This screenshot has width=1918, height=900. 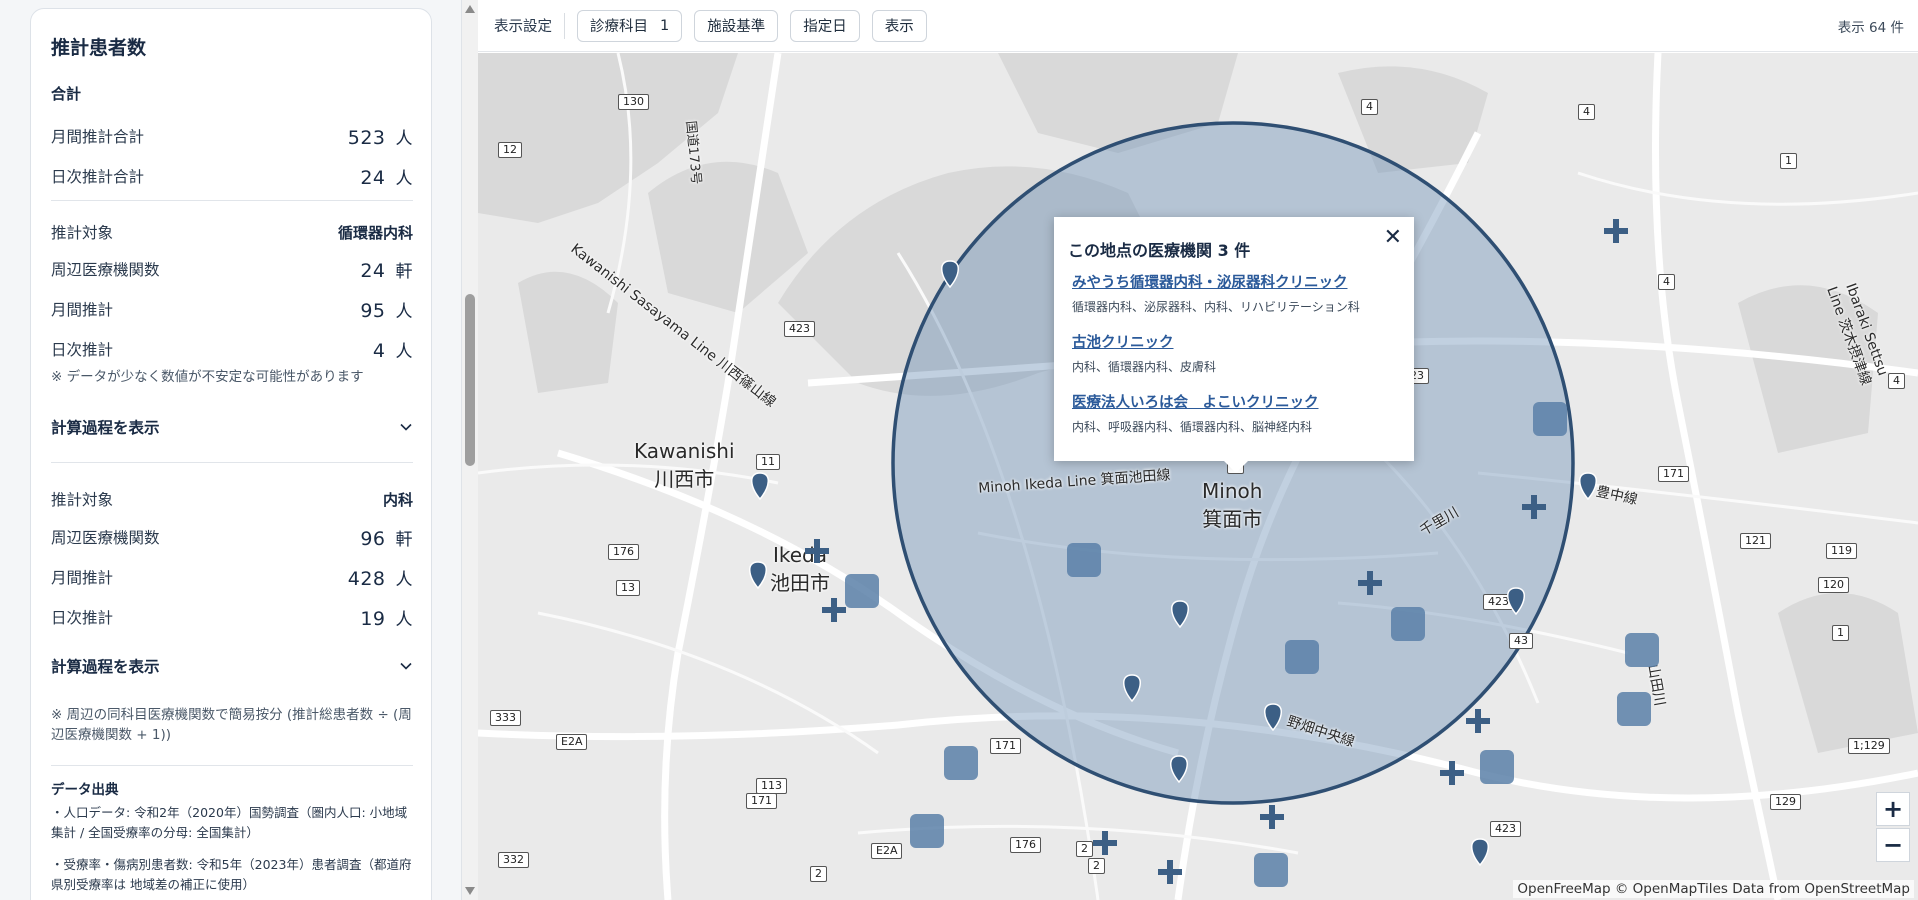 What do you see at coordinates (1198, 26) in the screenshot?
I see `map-toolbar: 表示設定 診療科目 1 施設基準 指定日 表示 表示 64 件` at bounding box center [1198, 26].